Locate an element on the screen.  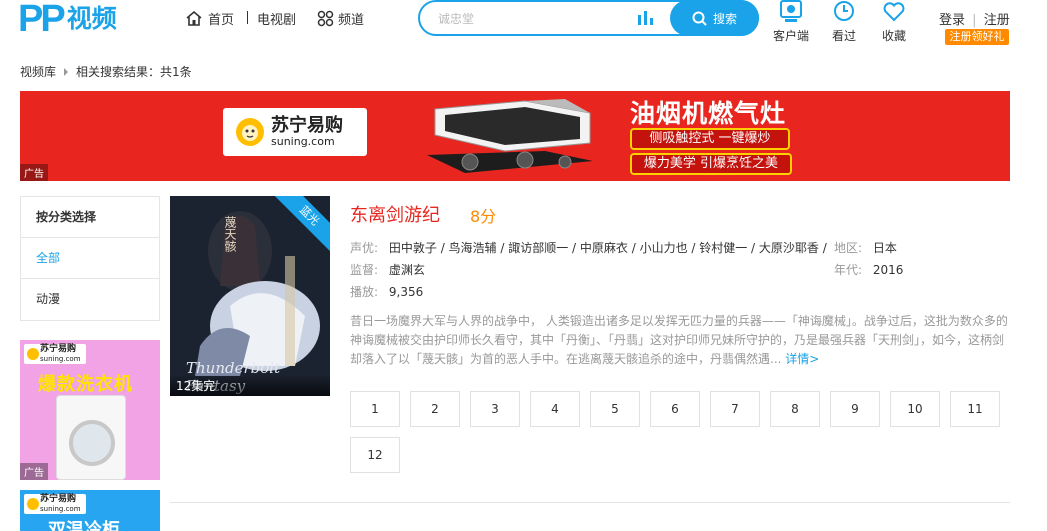
banner-line1: 侧吸触控式 一键爆炒 is located at coordinates (710, 139).